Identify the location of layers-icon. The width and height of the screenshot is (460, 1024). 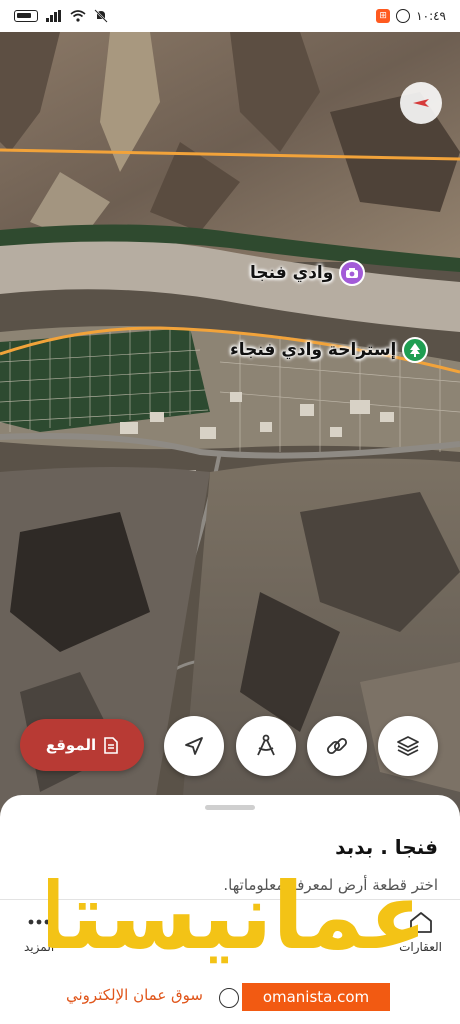
(408, 746).